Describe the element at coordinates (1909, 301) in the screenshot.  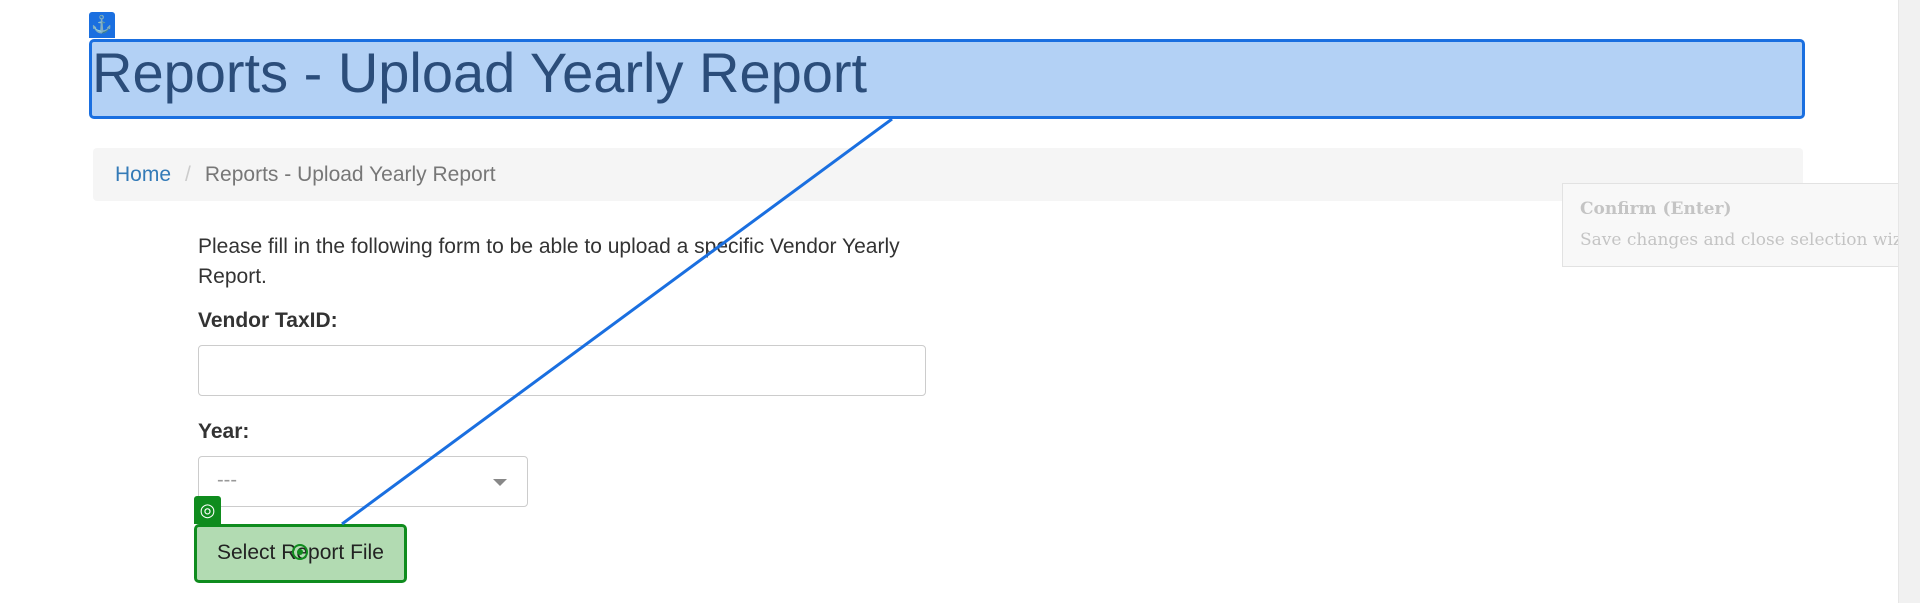
I see `vertical-scrollbar` at that location.